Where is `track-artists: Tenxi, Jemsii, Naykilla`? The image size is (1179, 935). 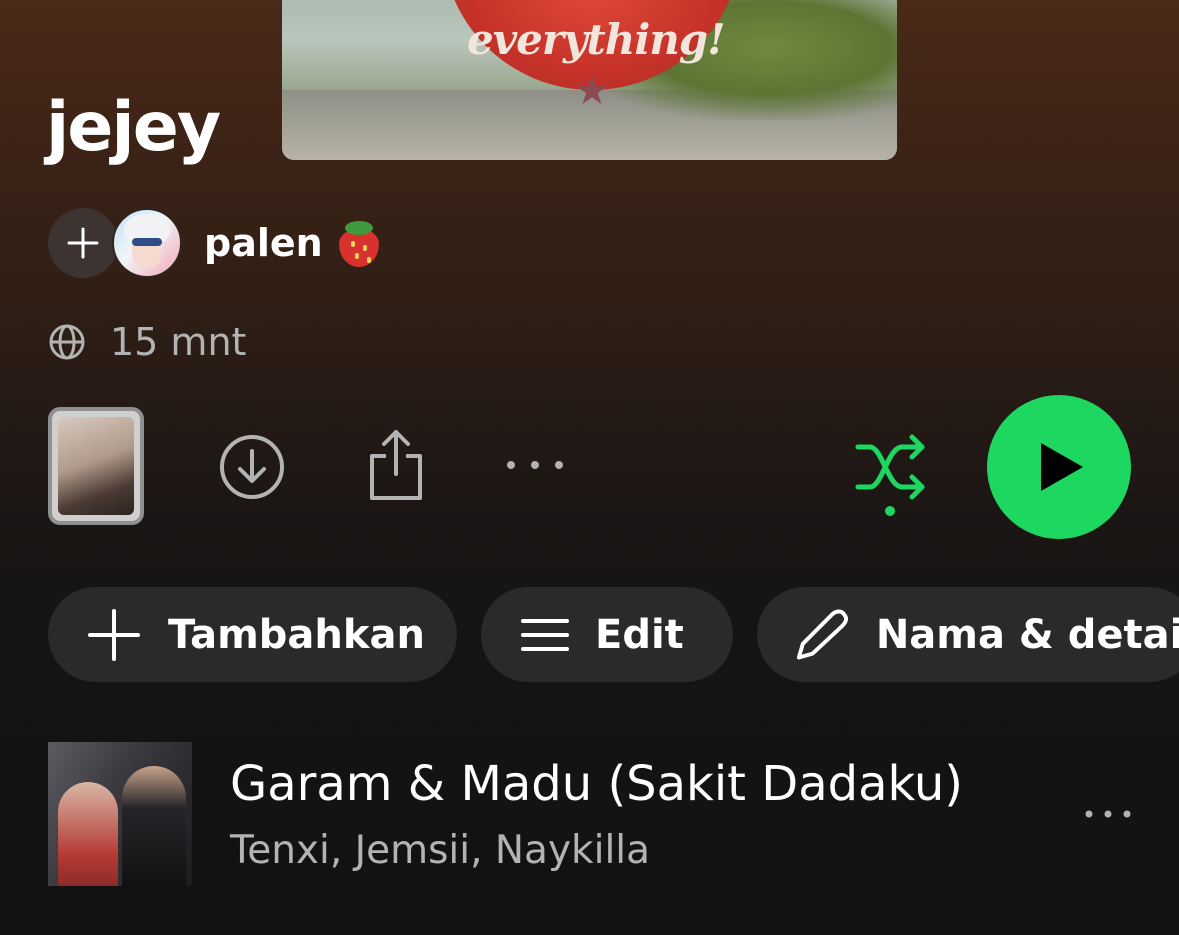
track-artists: Tenxi, Jemsii, Naykilla is located at coordinates (440, 850).